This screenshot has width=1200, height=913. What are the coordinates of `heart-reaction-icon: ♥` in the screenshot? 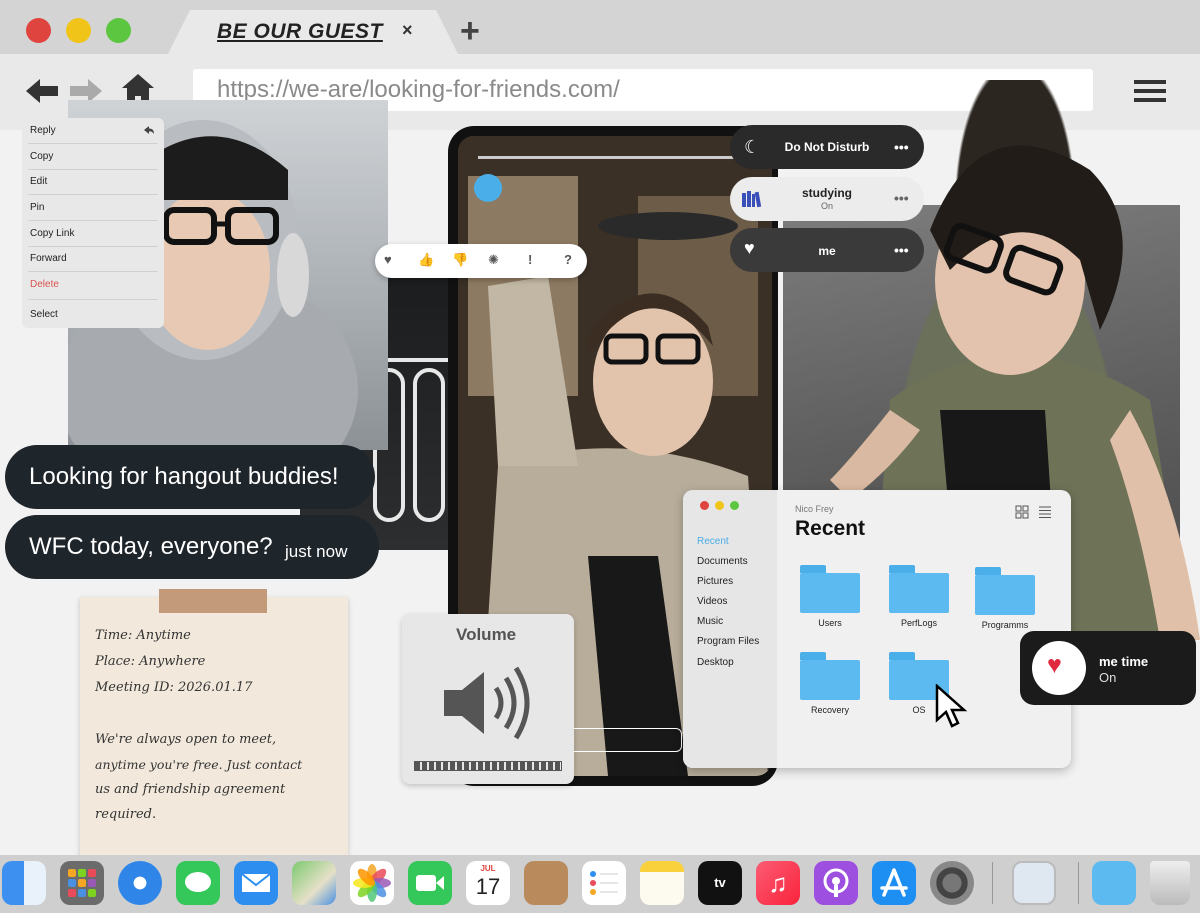 It's located at (388, 259).